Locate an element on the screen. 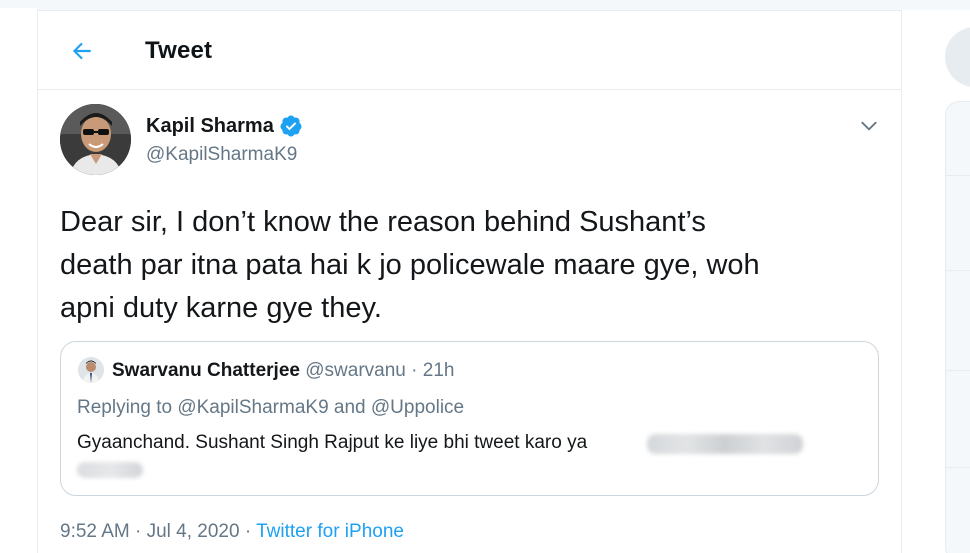 Image resolution: width=970 pixels, height=553 pixels. verified-badge-icon is located at coordinates (291, 126).